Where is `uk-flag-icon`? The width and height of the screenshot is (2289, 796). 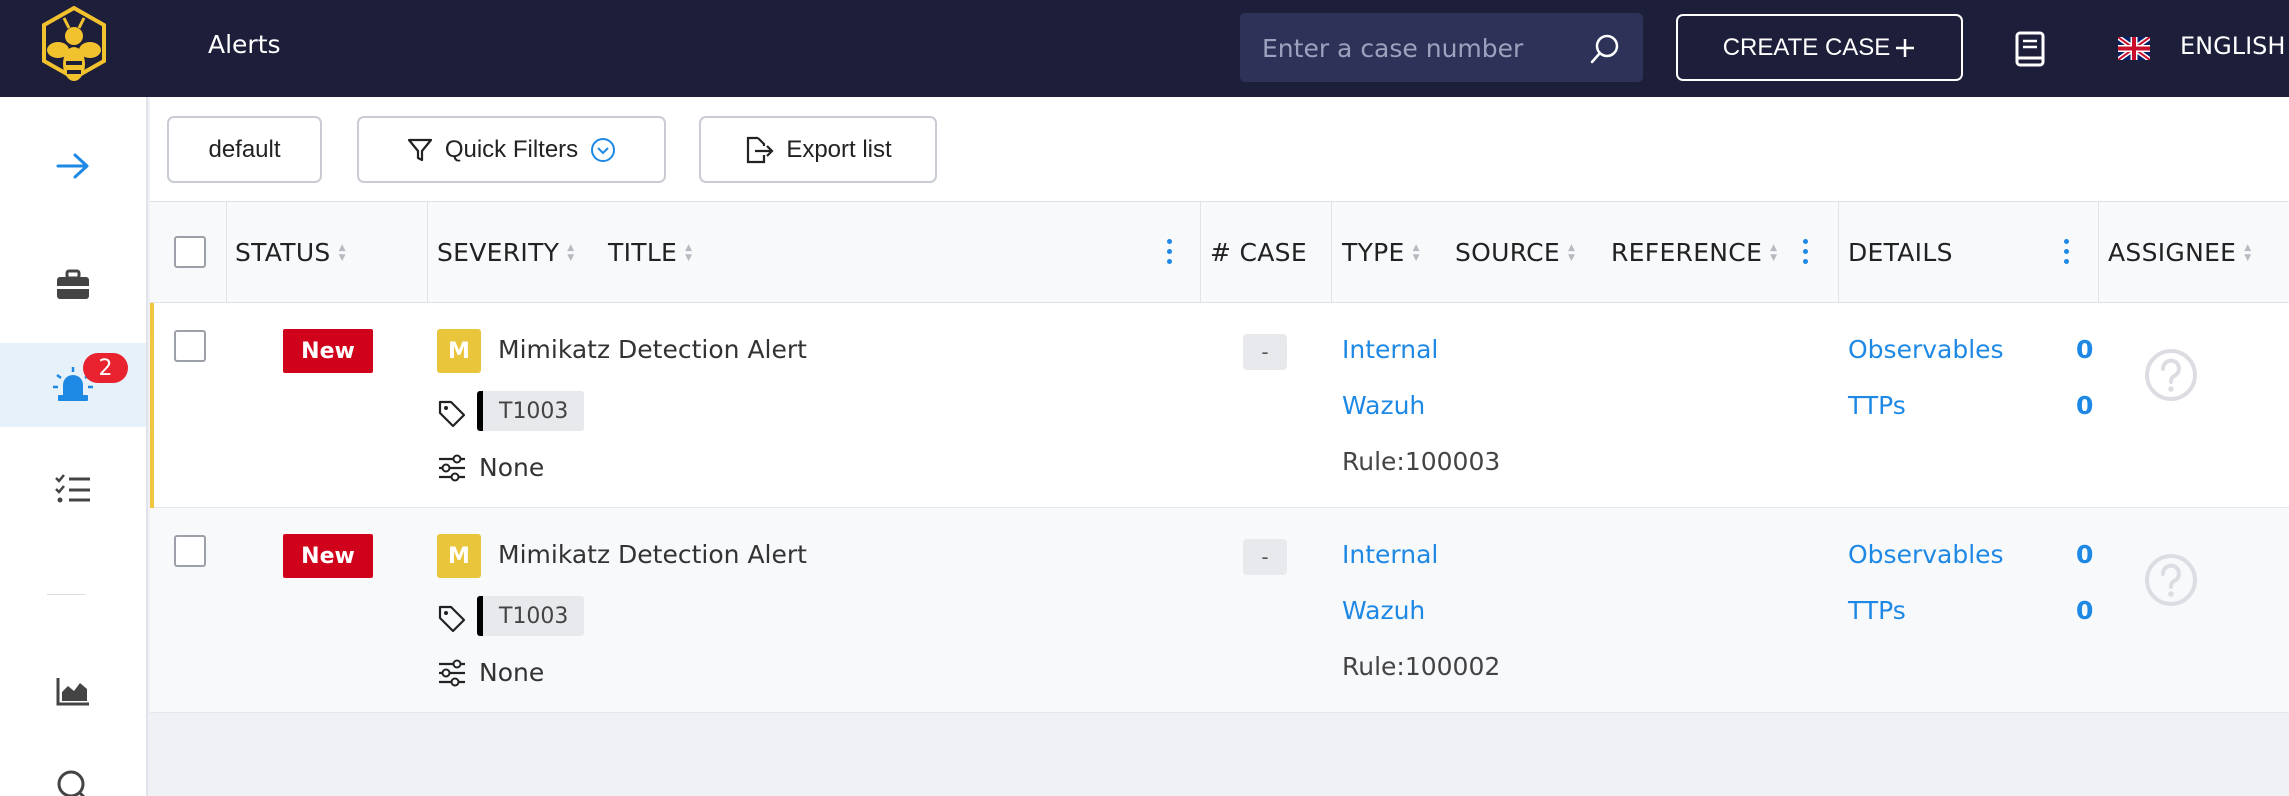 uk-flag-icon is located at coordinates (2134, 48).